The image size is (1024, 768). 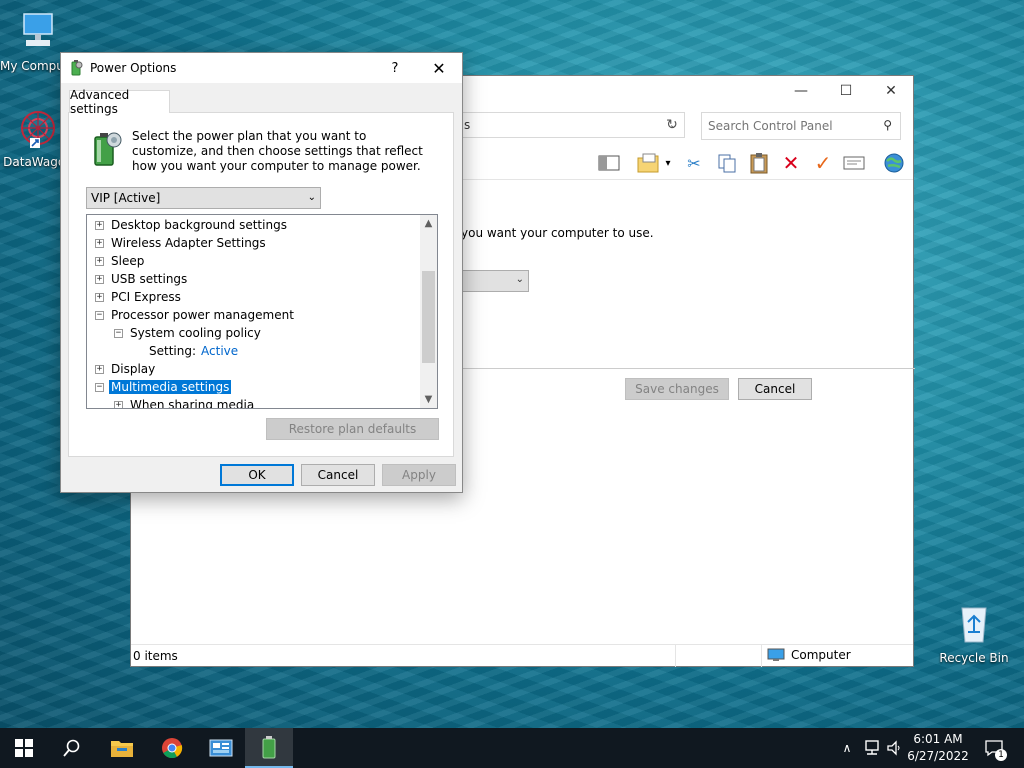 I want to click on desktop-icon-recycle-bin: Recycle Bin, so click(x=974, y=633).